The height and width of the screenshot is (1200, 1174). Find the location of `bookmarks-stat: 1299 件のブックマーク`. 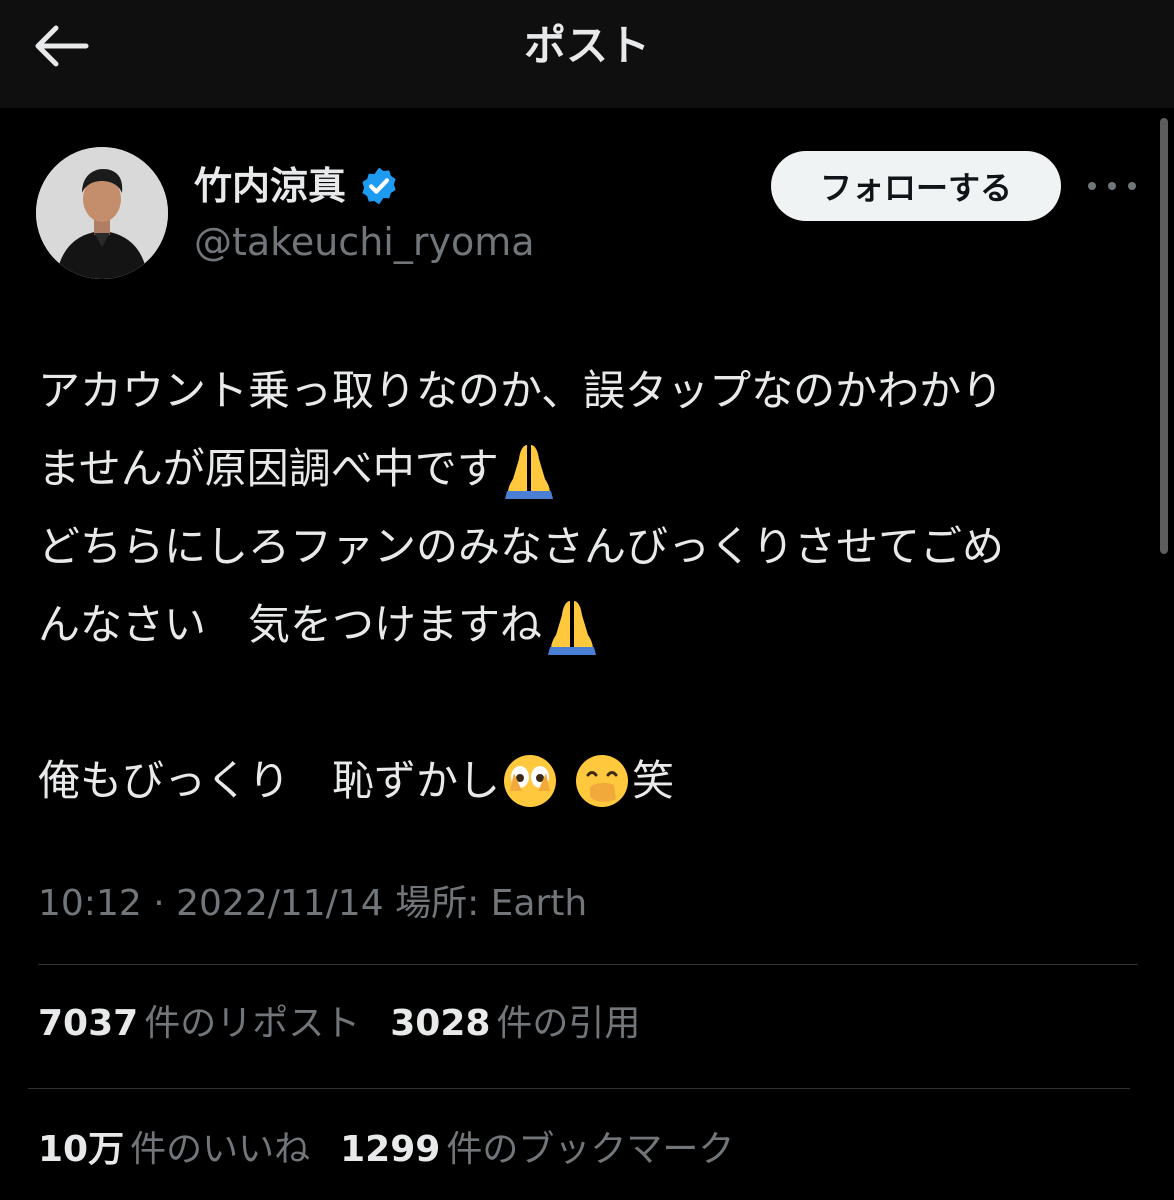

bookmarks-stat: 1299 件のブックマーク is located at coordinates (537, 1150).